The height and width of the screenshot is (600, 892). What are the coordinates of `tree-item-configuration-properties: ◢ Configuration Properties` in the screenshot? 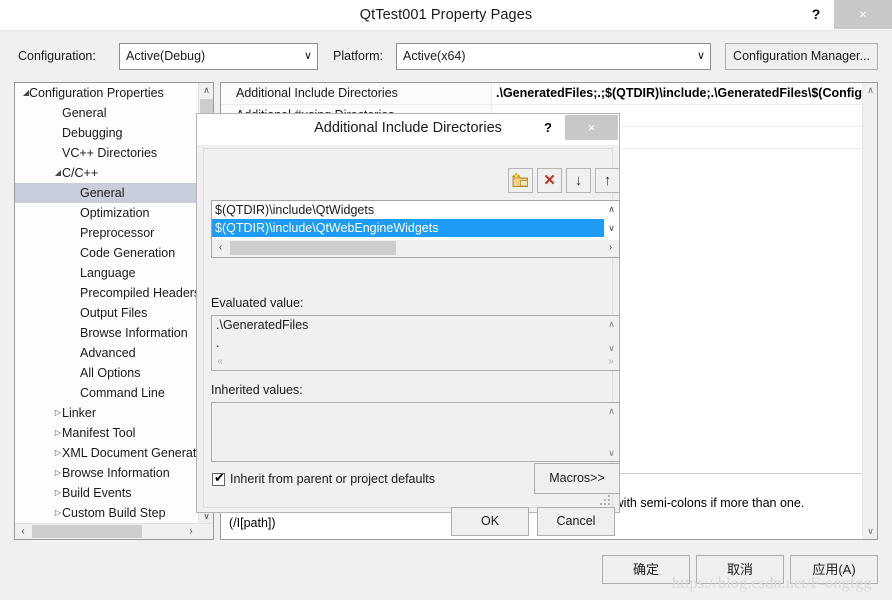 It's located at (106, 93).